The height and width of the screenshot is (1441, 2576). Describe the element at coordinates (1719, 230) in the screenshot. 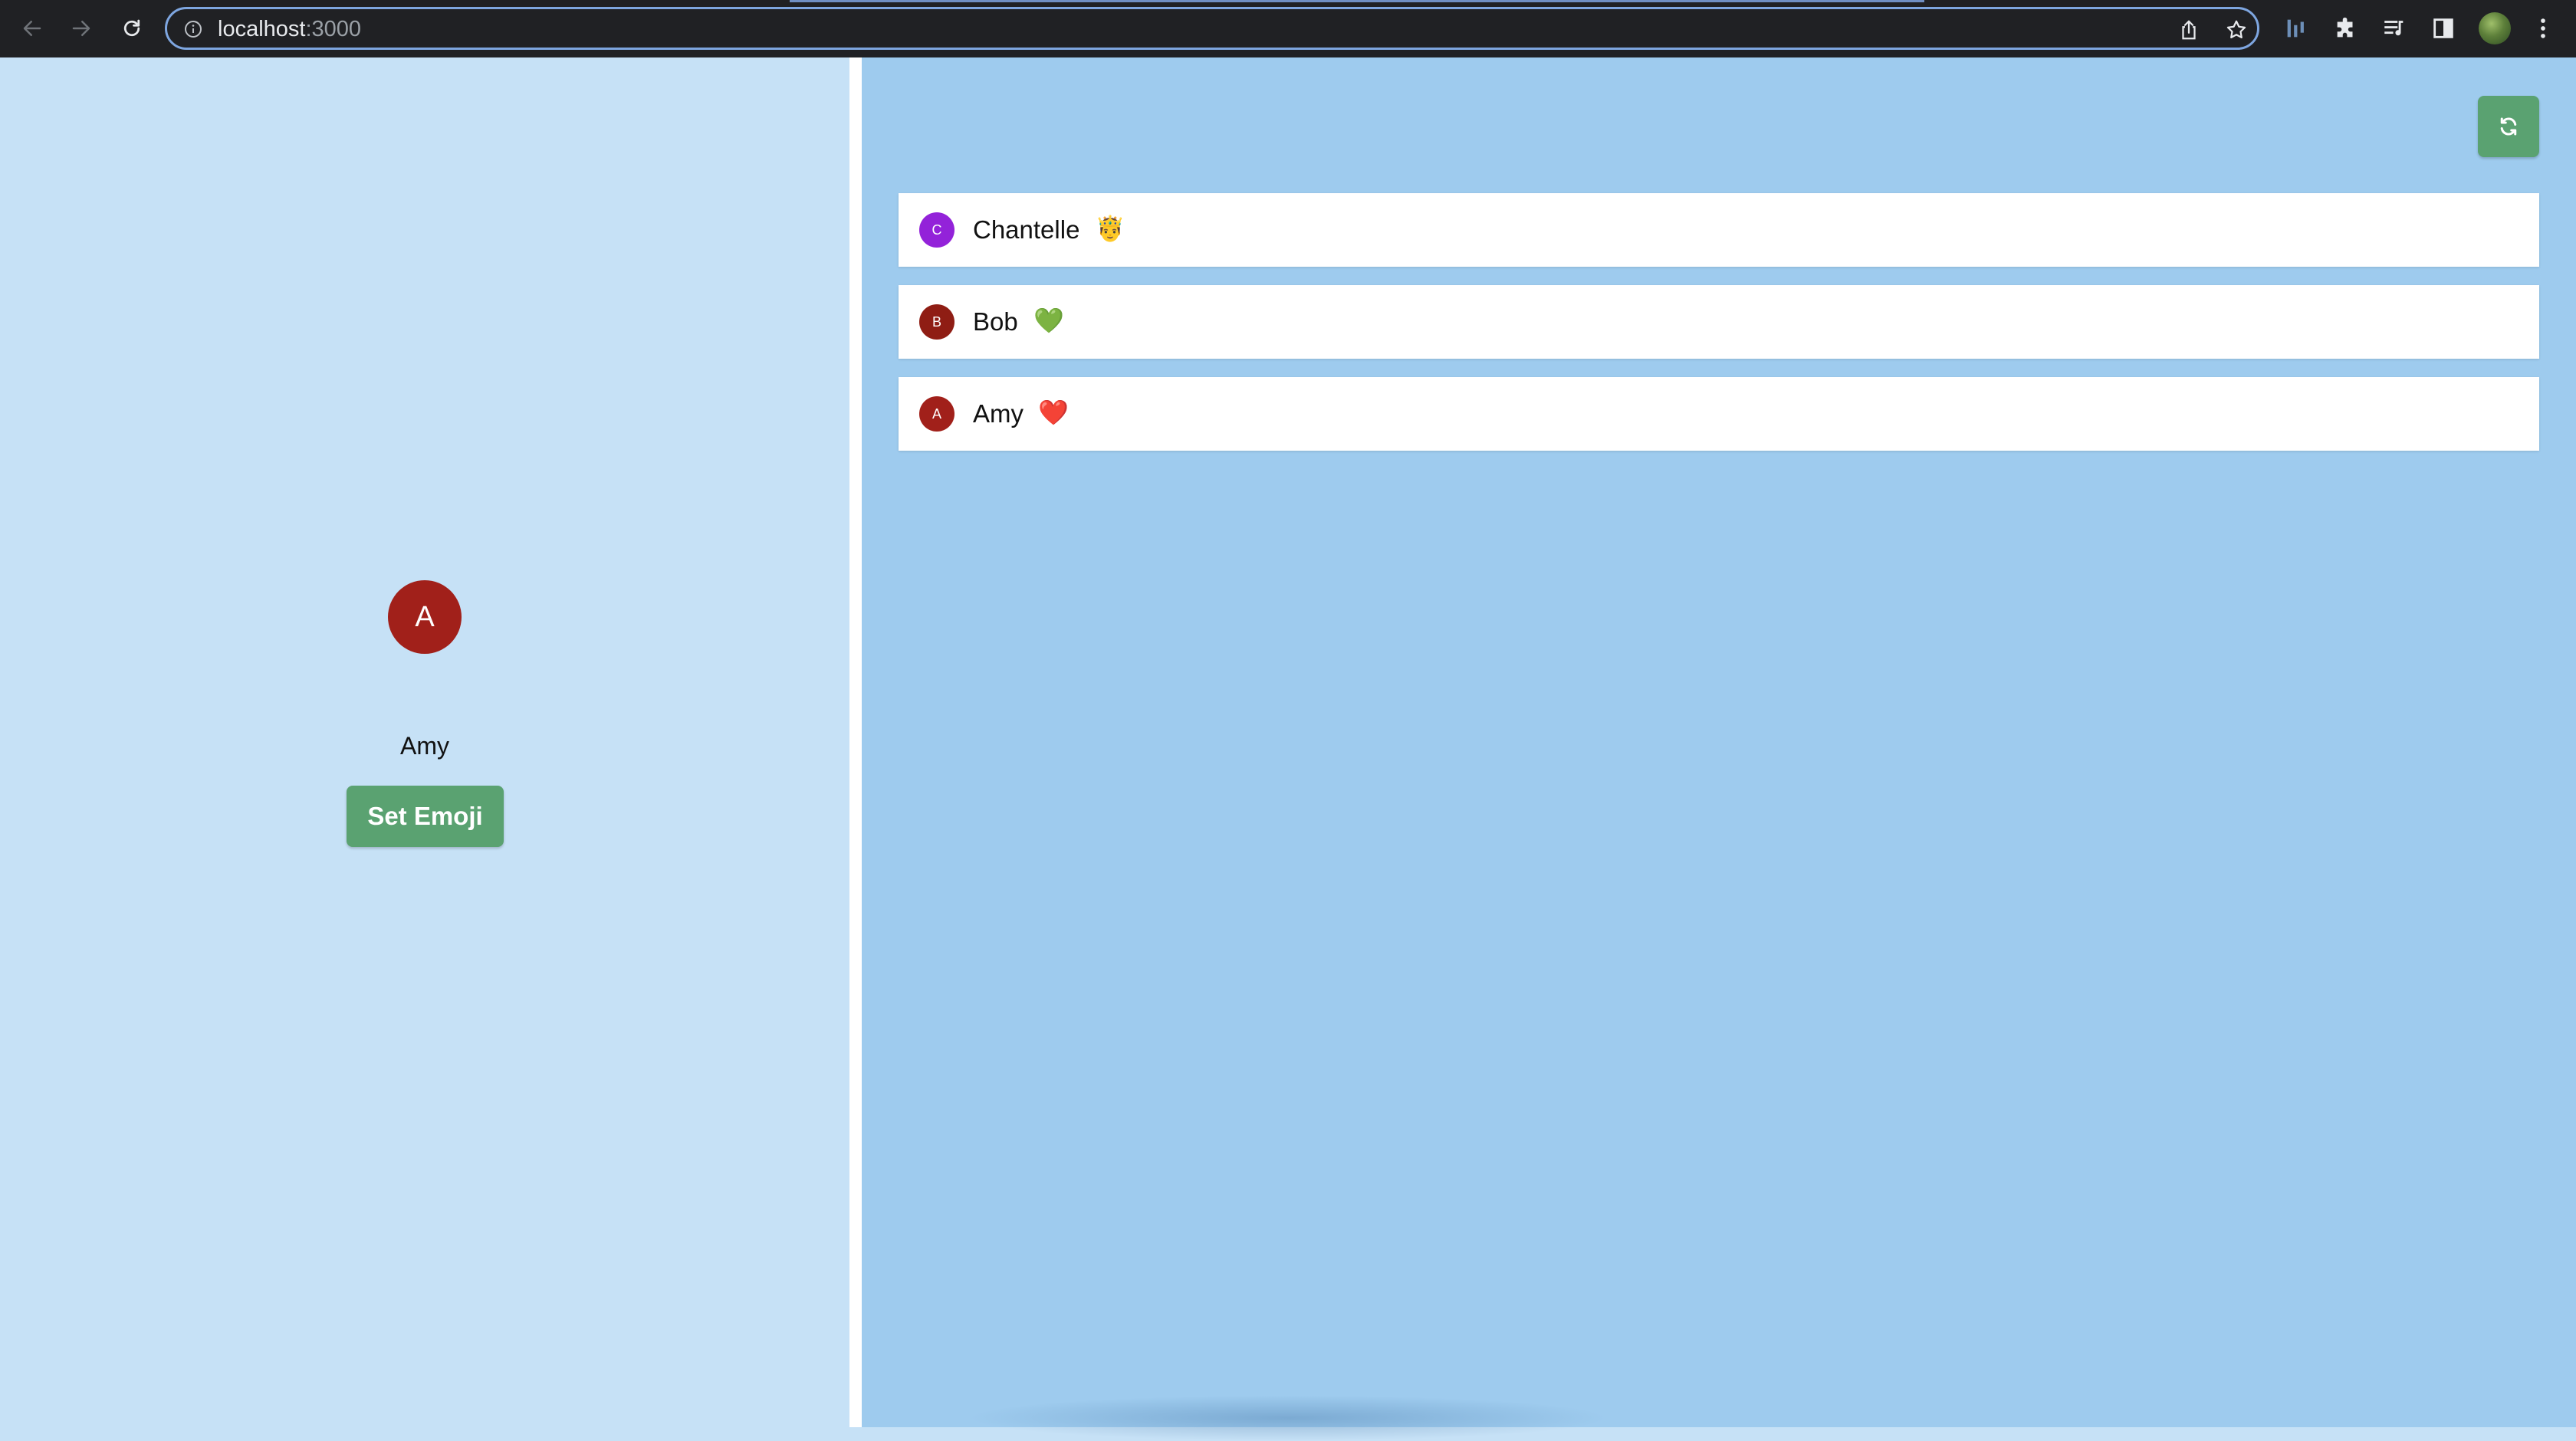

I see `user-row-chantelle: C Chantelle 🤴` at that location.